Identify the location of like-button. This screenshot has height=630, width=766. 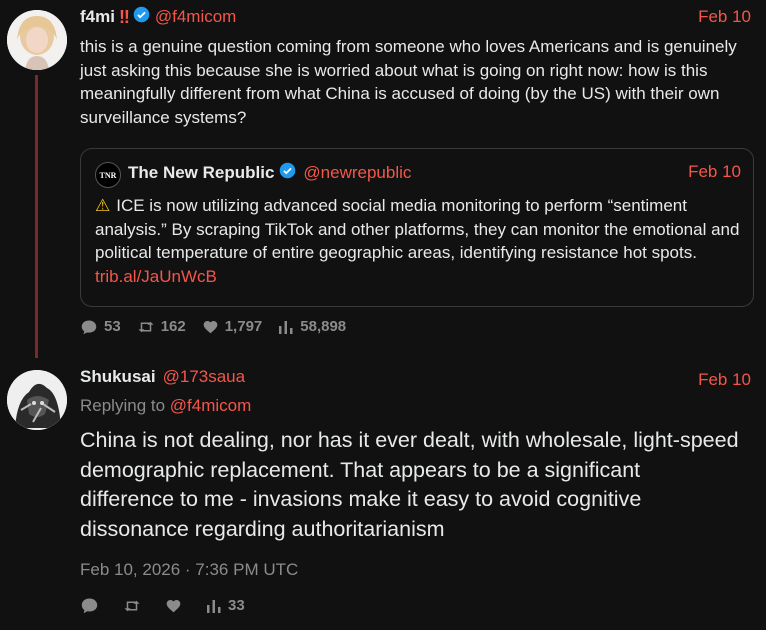
(176, 605).